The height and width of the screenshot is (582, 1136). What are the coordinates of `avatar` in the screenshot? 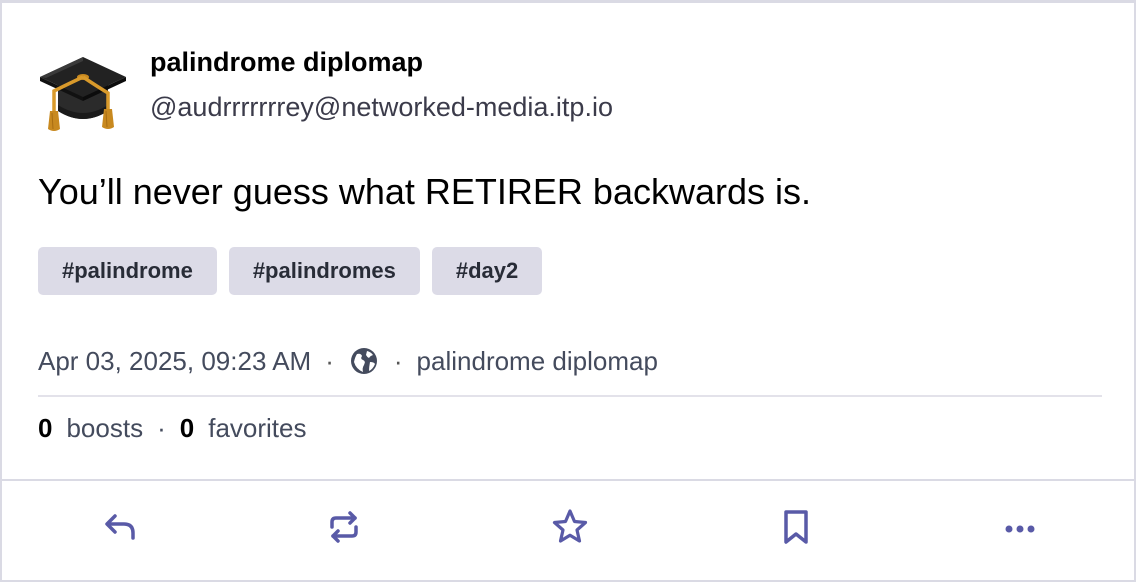 It's located at (83, 88).